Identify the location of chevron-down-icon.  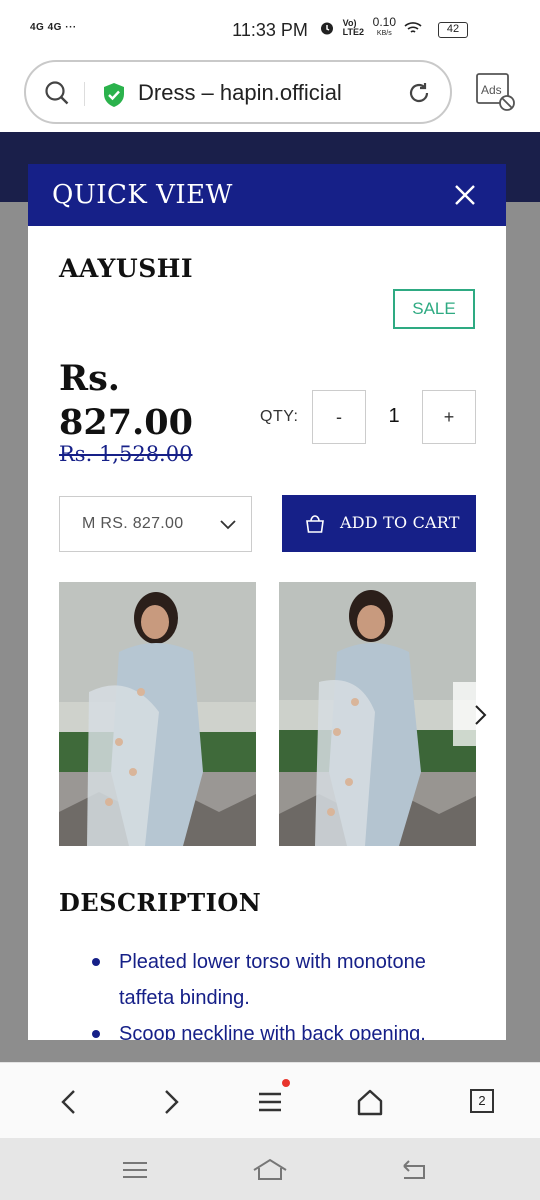
(228, 525).